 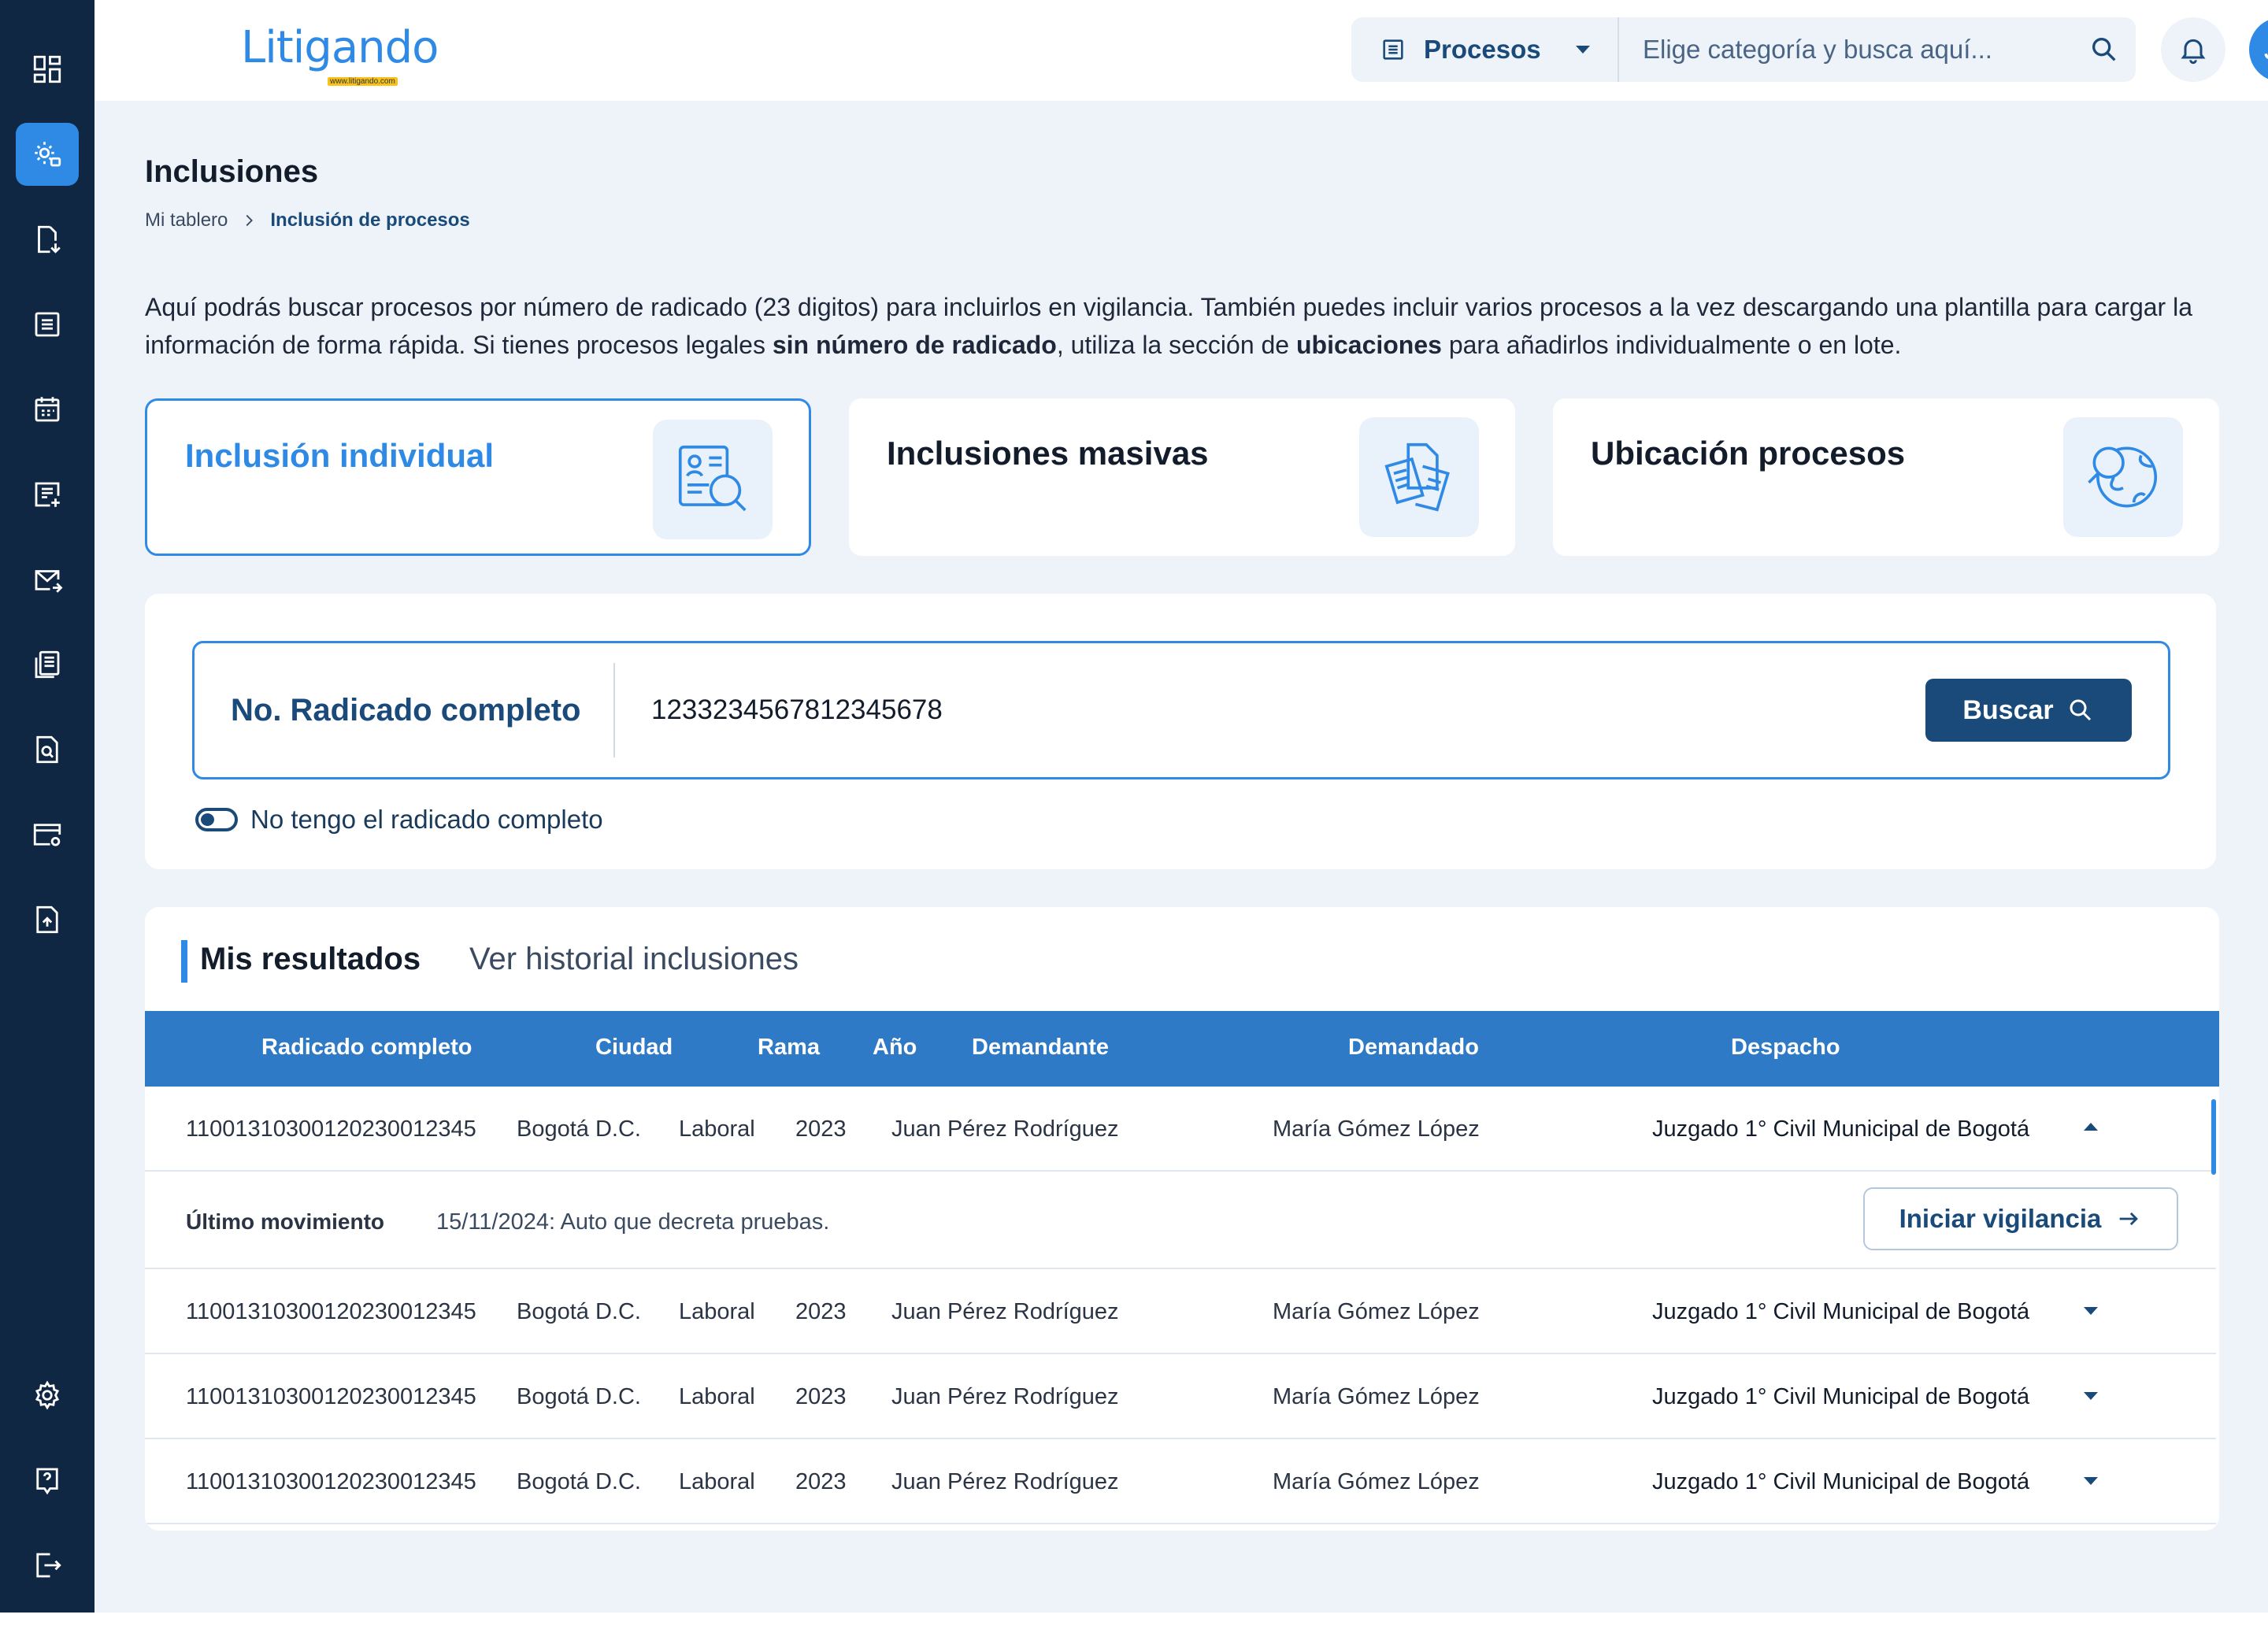 I want to click on card-title: Inclusión individual, so click(x=340, y=455).